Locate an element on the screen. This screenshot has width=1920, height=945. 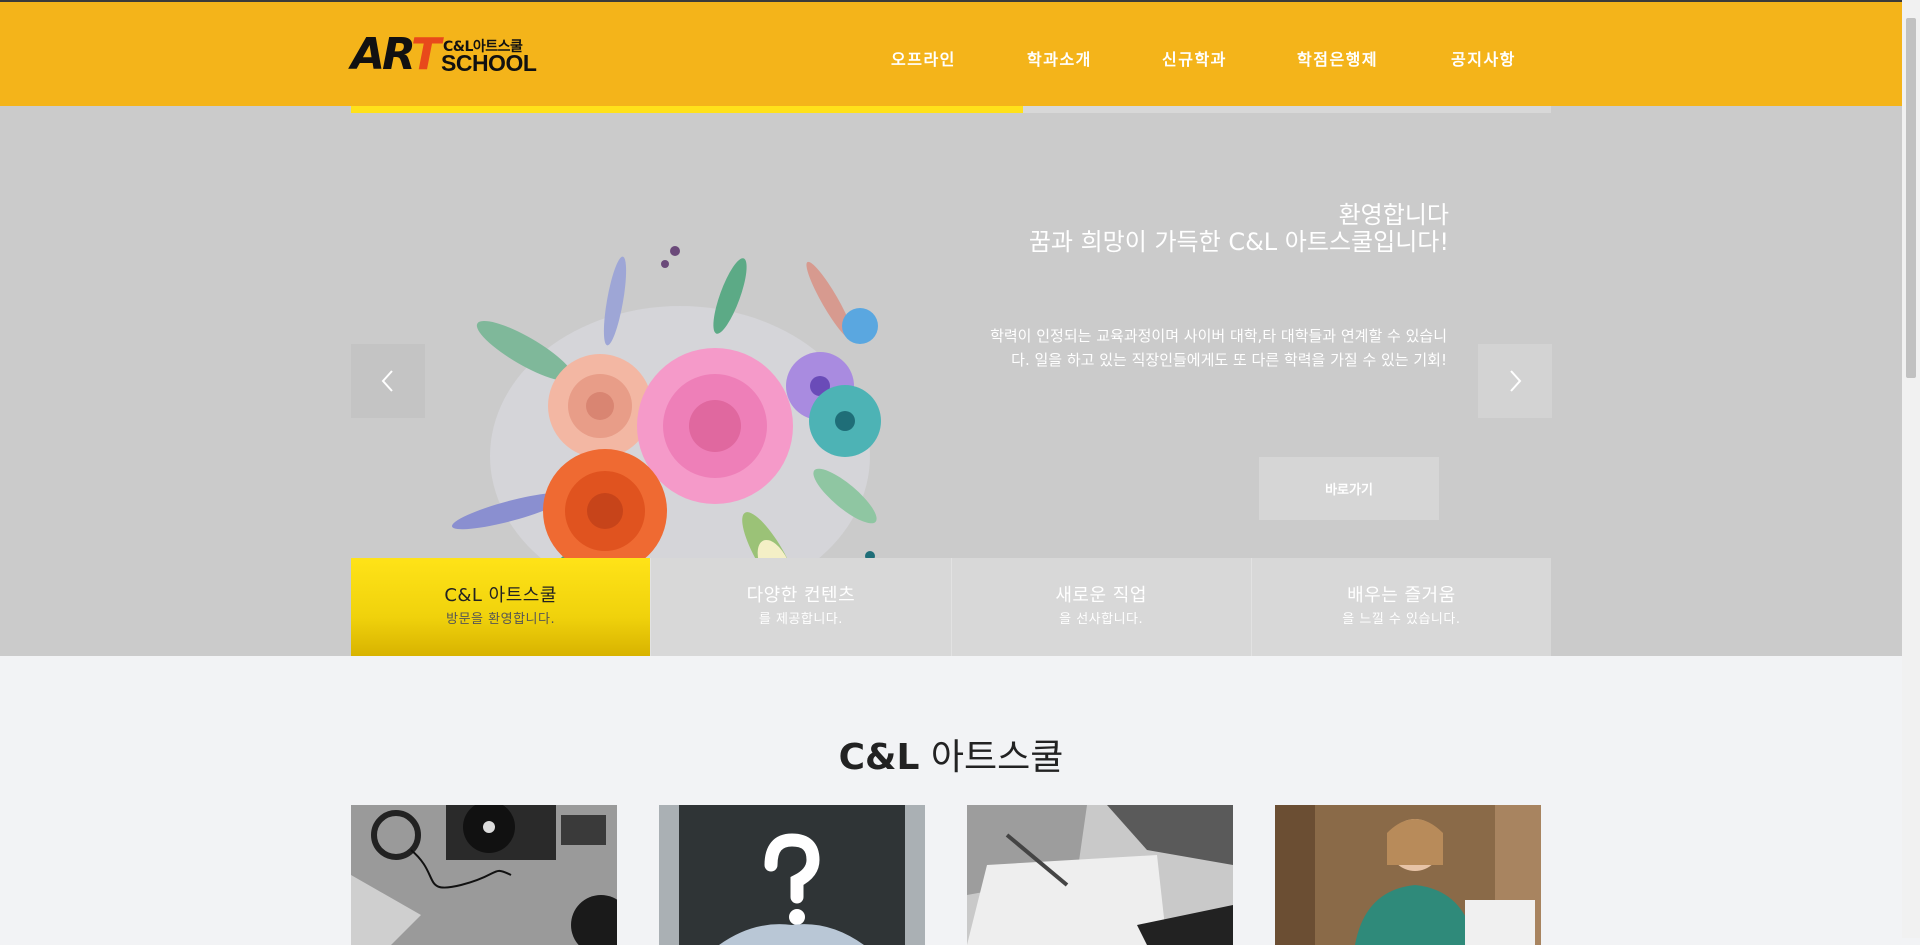
card-question-photo is located at coordinates (792, 875).